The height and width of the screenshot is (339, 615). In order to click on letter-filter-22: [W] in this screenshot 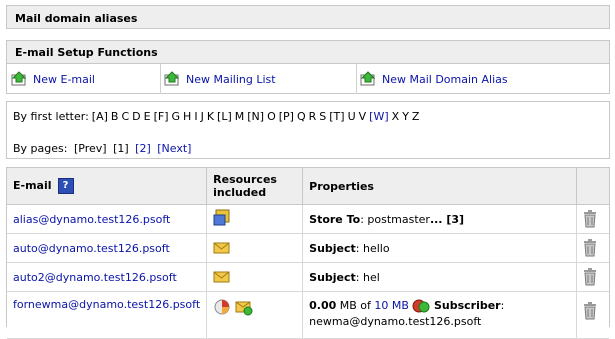, I will do `click(378, 116)`.